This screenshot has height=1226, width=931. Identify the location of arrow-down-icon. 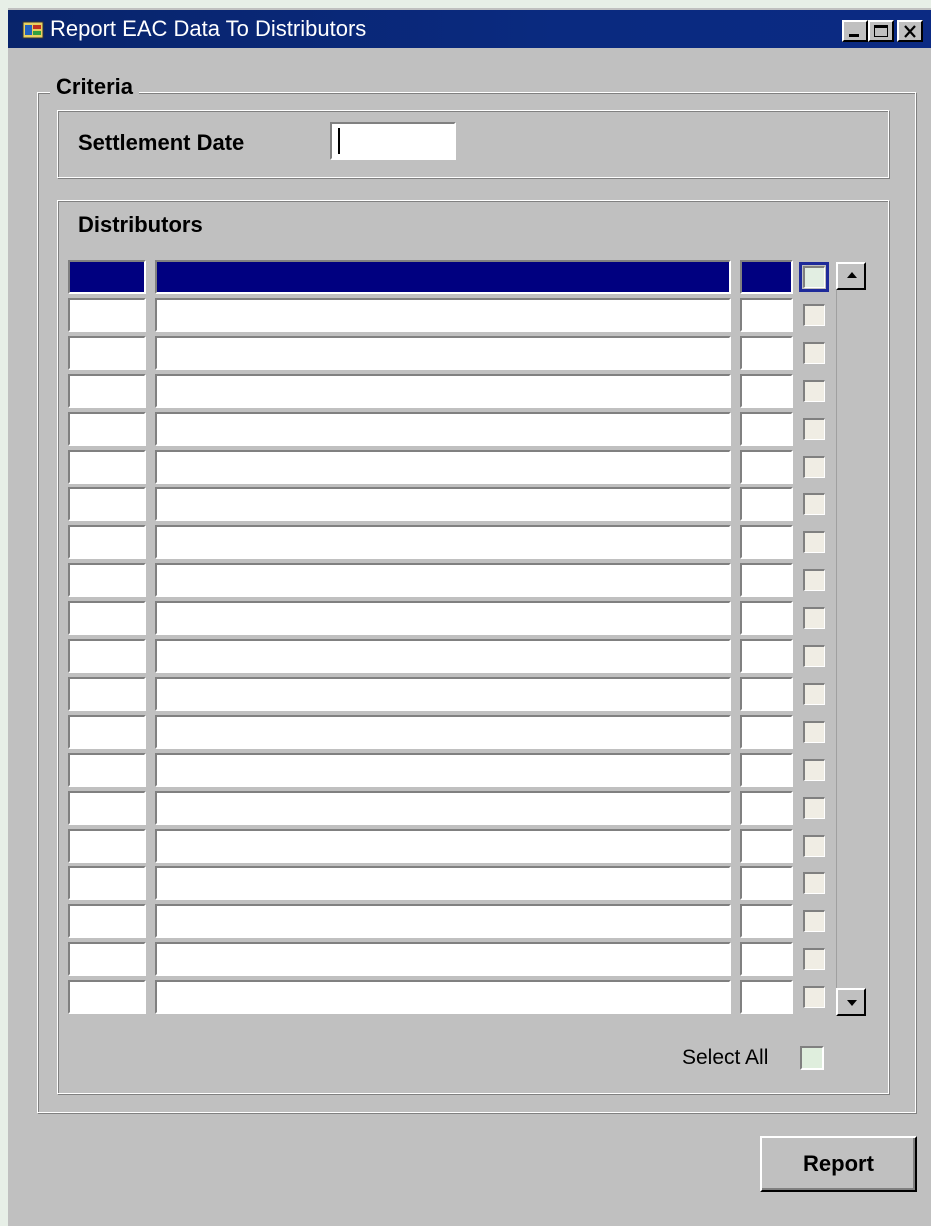
(852, 1003).